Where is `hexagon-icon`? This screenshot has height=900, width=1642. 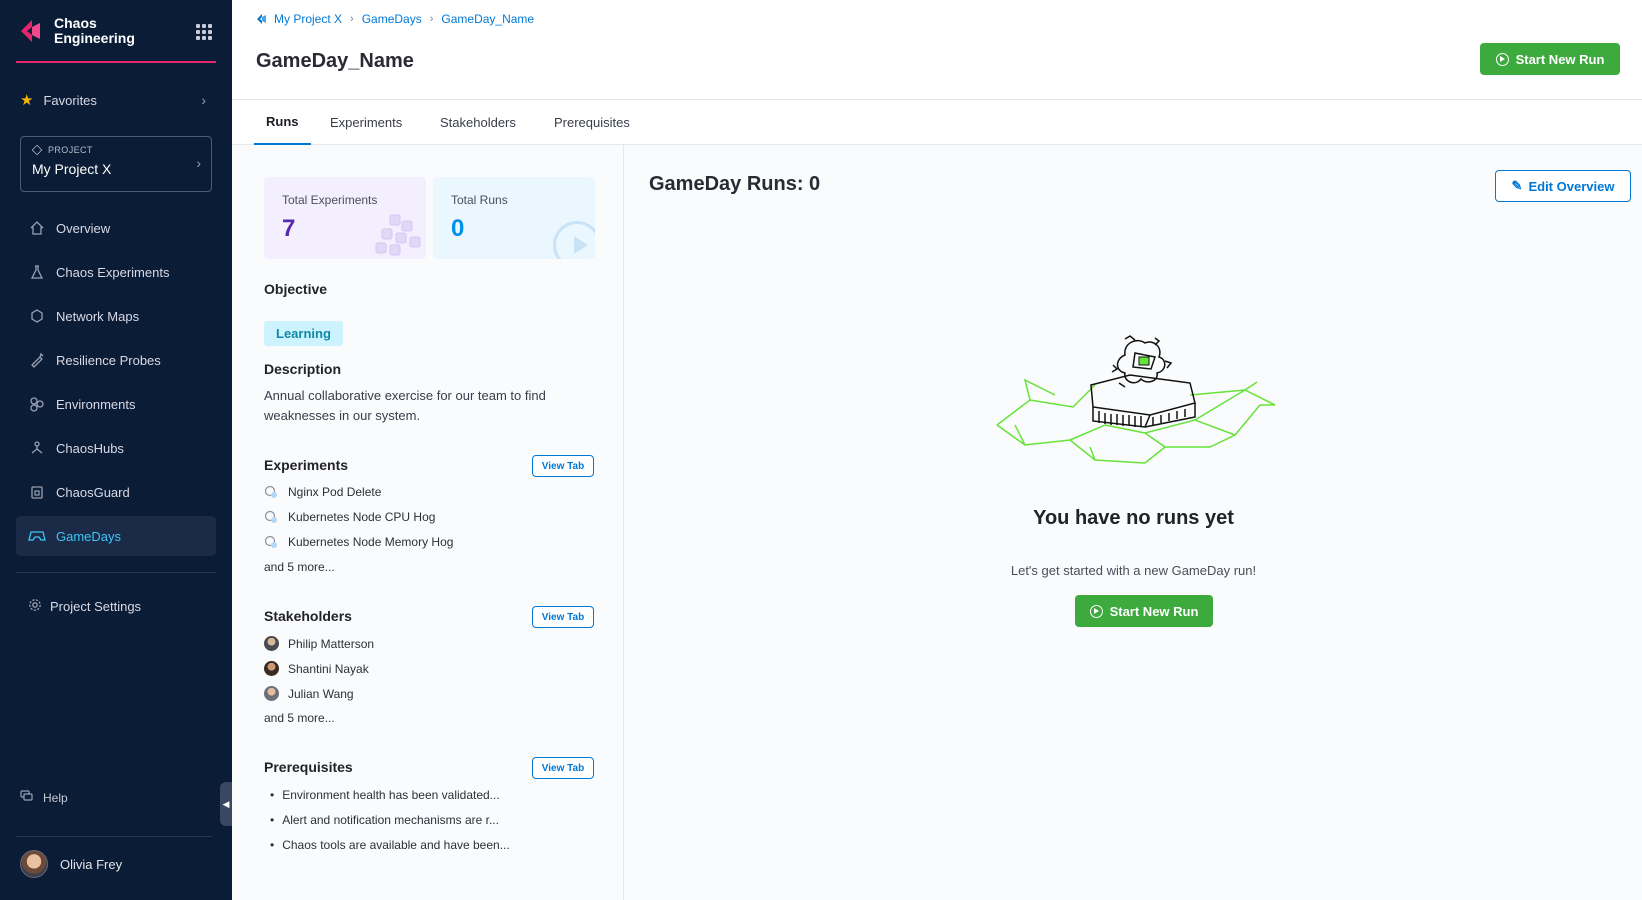
hexagon-icon is located at coordinates (37, 316).